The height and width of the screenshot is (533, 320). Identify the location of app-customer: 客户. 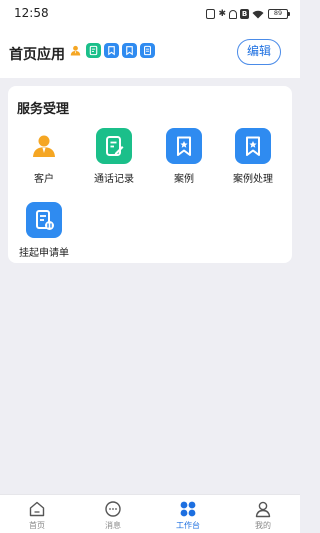
(44, 158).